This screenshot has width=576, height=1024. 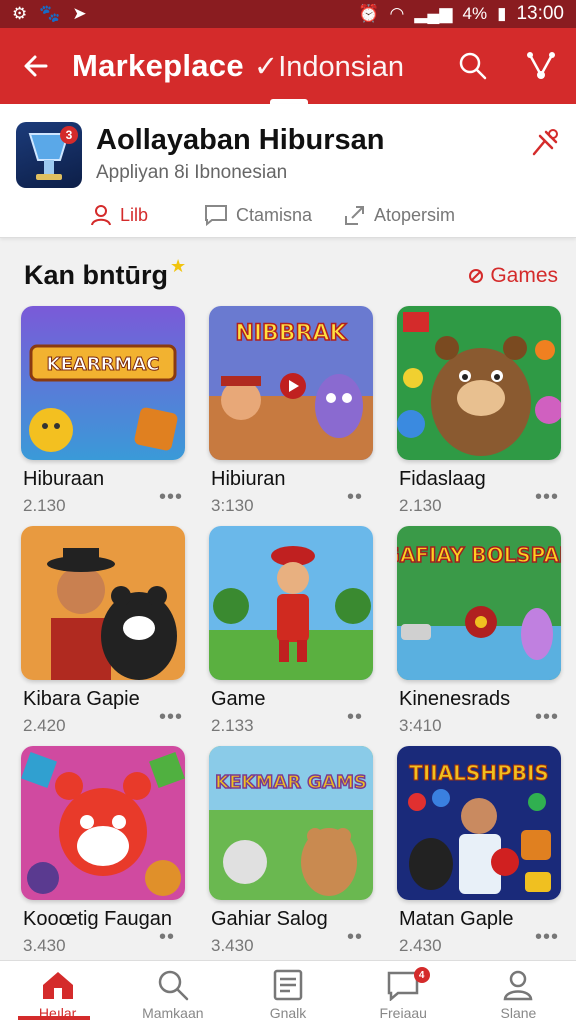 What do you see at coordinates (540, 13) in the screenshot?
I see `clock: 13:00` at bounding box center [540, 13].